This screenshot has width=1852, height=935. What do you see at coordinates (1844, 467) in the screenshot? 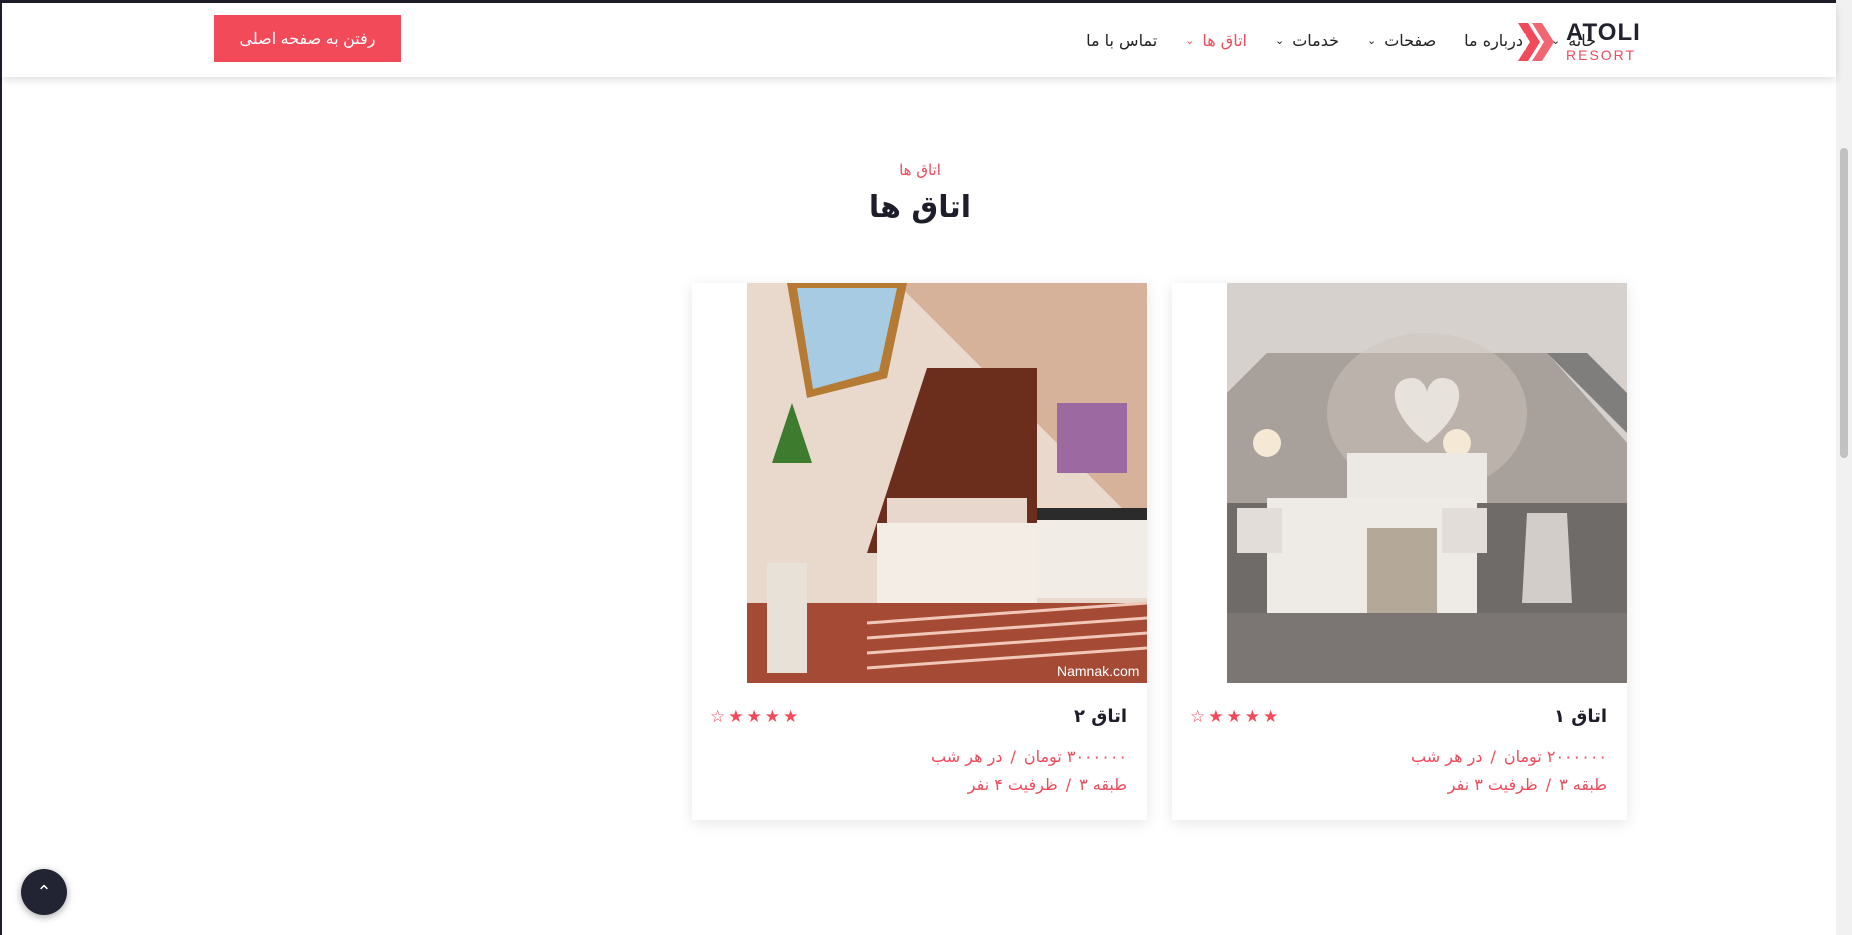
I see `page-scrollbar` at bounding box center [1844, 467].